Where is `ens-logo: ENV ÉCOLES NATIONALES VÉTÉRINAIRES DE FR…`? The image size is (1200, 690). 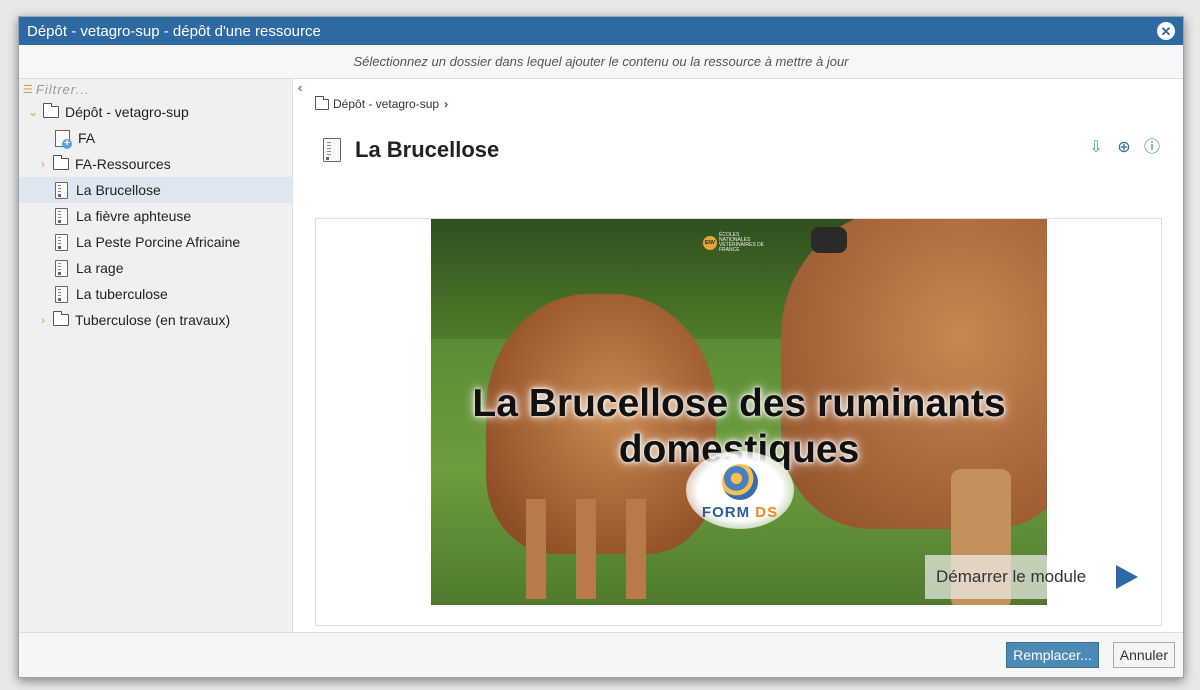
ens-logo: ENV ÉCOLES NATIONALES VÉTÉRINAIRES DE FR… is located at coordinates (735, 243).